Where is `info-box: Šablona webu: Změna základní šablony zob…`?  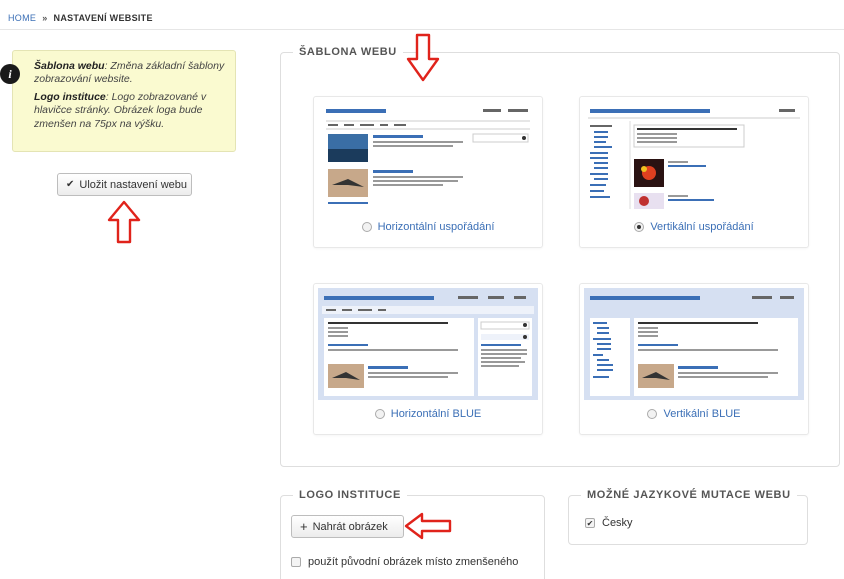 info-box: Šablona webu: Změna základní šablony zob… is located at coordinates (124, 101).